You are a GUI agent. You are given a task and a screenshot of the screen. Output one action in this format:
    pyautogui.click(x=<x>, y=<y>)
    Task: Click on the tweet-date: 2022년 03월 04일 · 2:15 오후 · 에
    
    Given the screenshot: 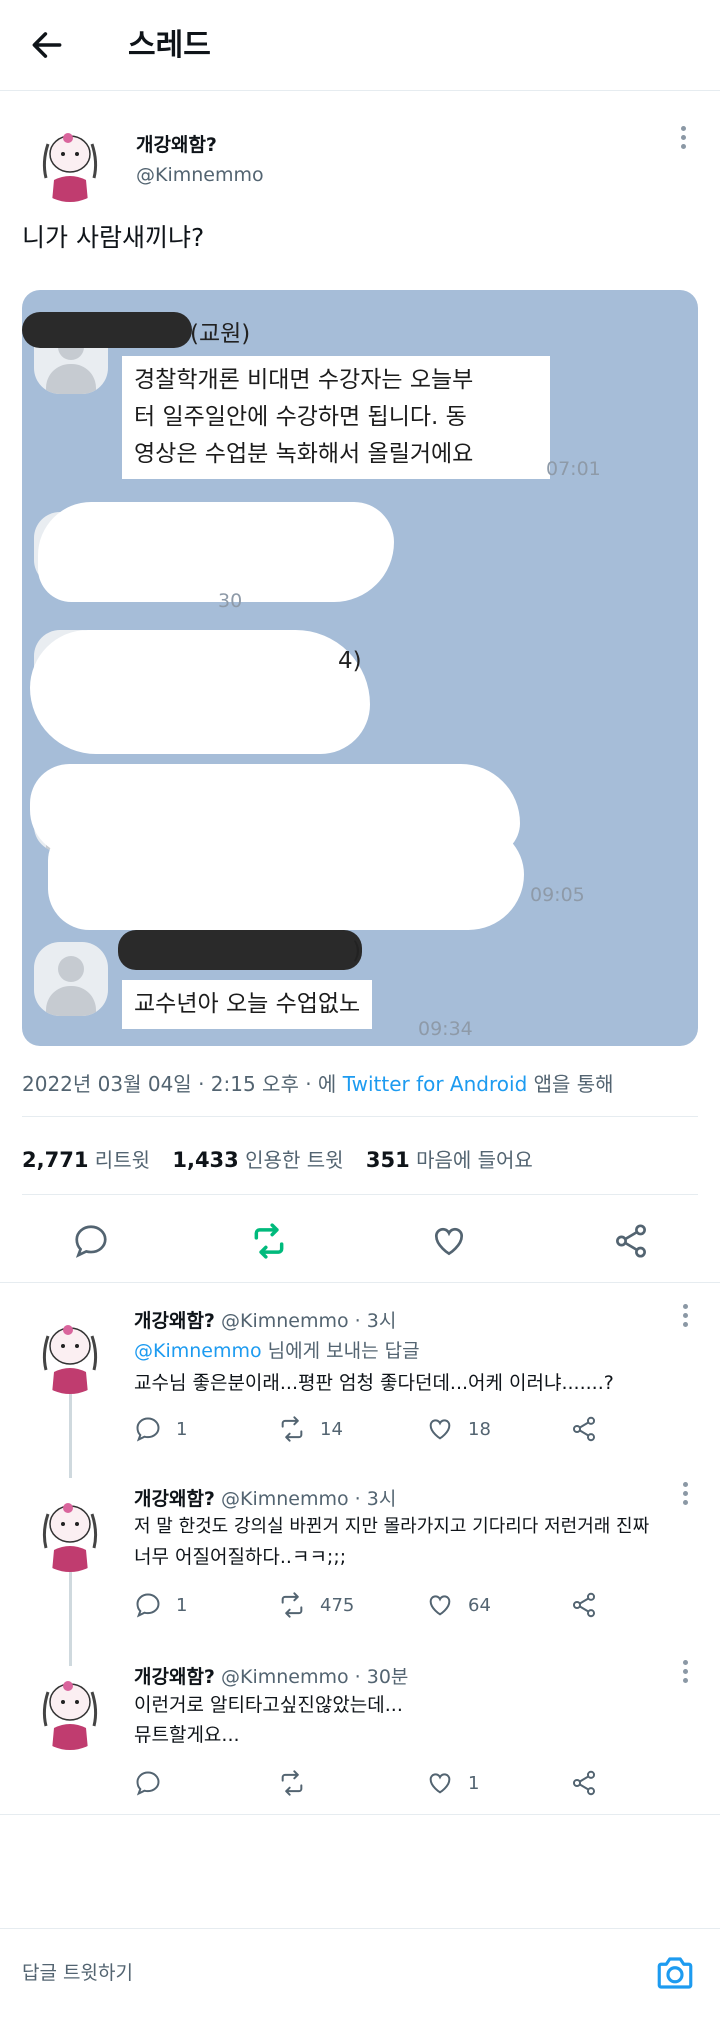 What is the action you would take?
    pyautogui.click(x=179, y=1084)
    